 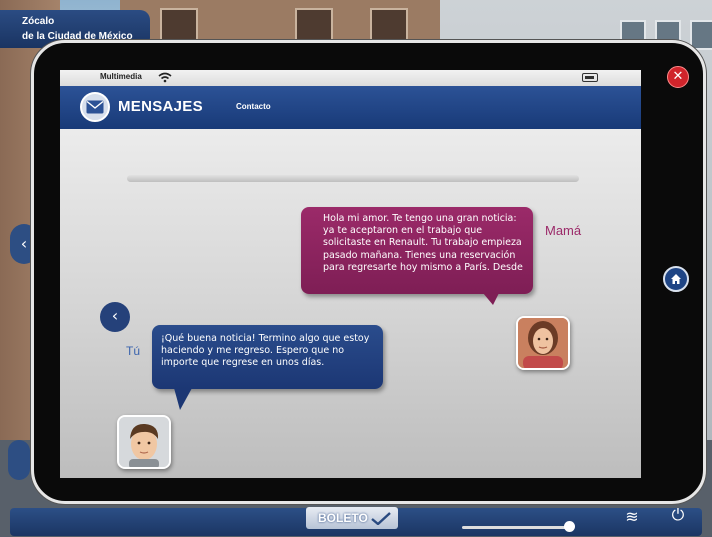 I want to click on page-title: MENSAJES, so click(x=160, y=106).